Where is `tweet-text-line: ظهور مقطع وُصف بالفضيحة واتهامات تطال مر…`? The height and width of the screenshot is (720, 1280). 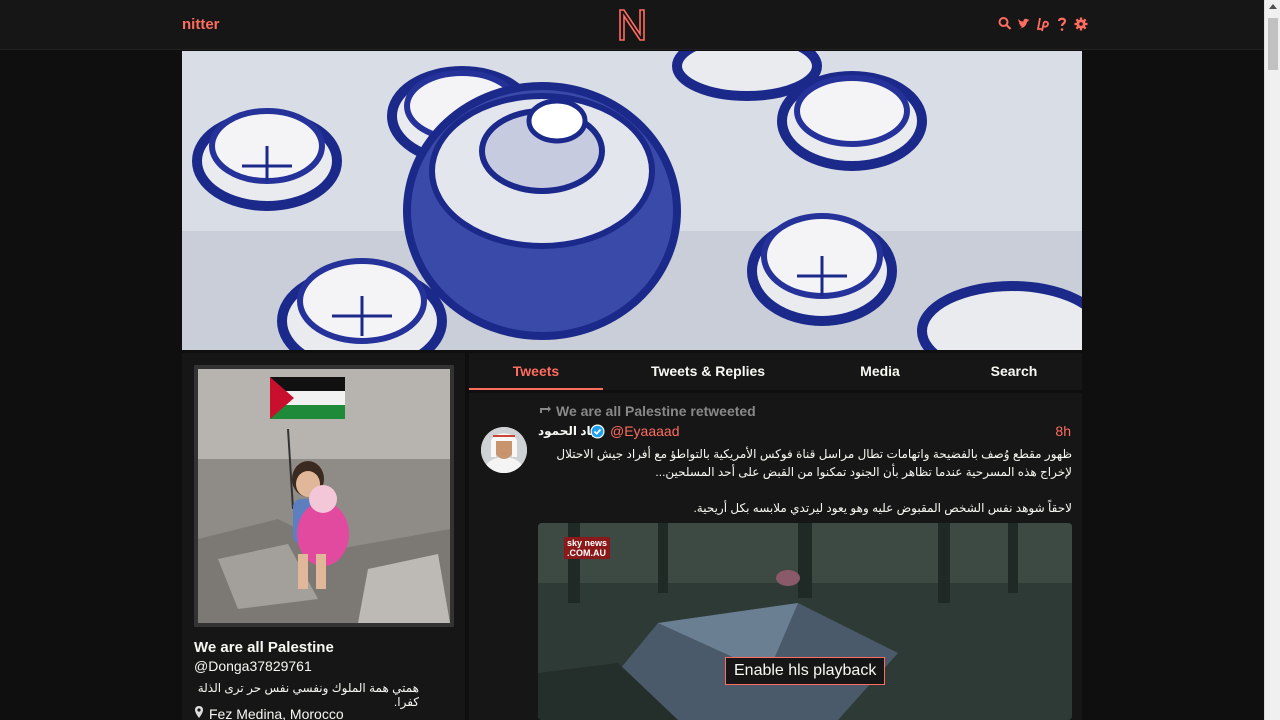
tweet-text-line: ظهور مقطع وُصف بالفضيحة واتهامات تطال مر… is located at coordinates (814, 463).